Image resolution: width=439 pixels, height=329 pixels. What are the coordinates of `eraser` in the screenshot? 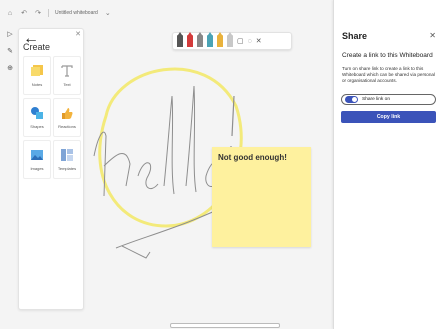 It's located at (230, 39).